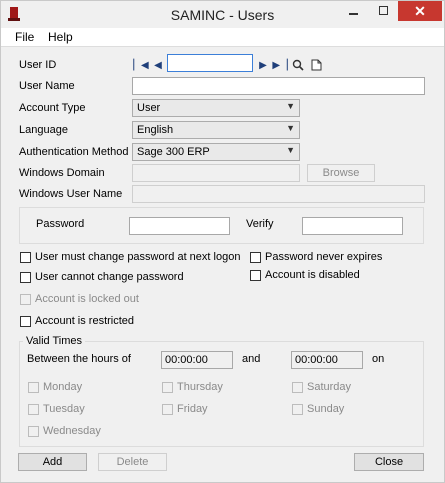 This screenshot has width=445, height=483. I want to click on start-time-input: 00:00:00, so click(197, 360).